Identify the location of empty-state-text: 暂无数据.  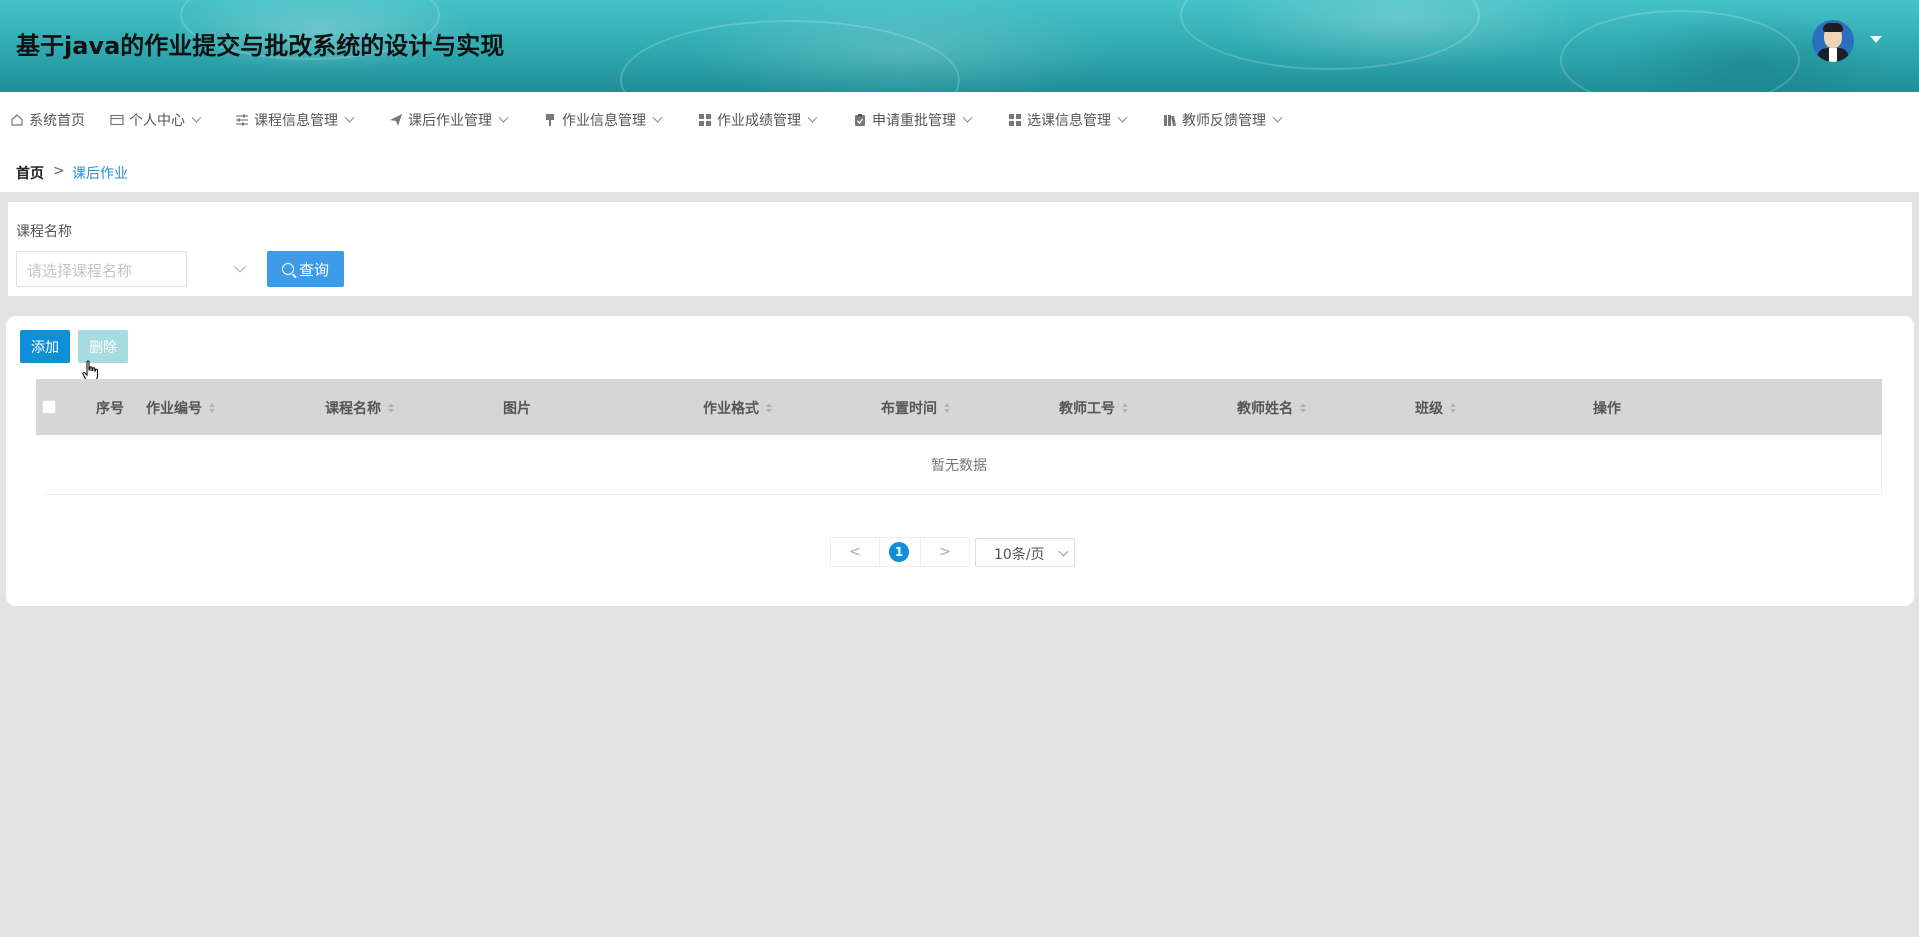
(959, 466).